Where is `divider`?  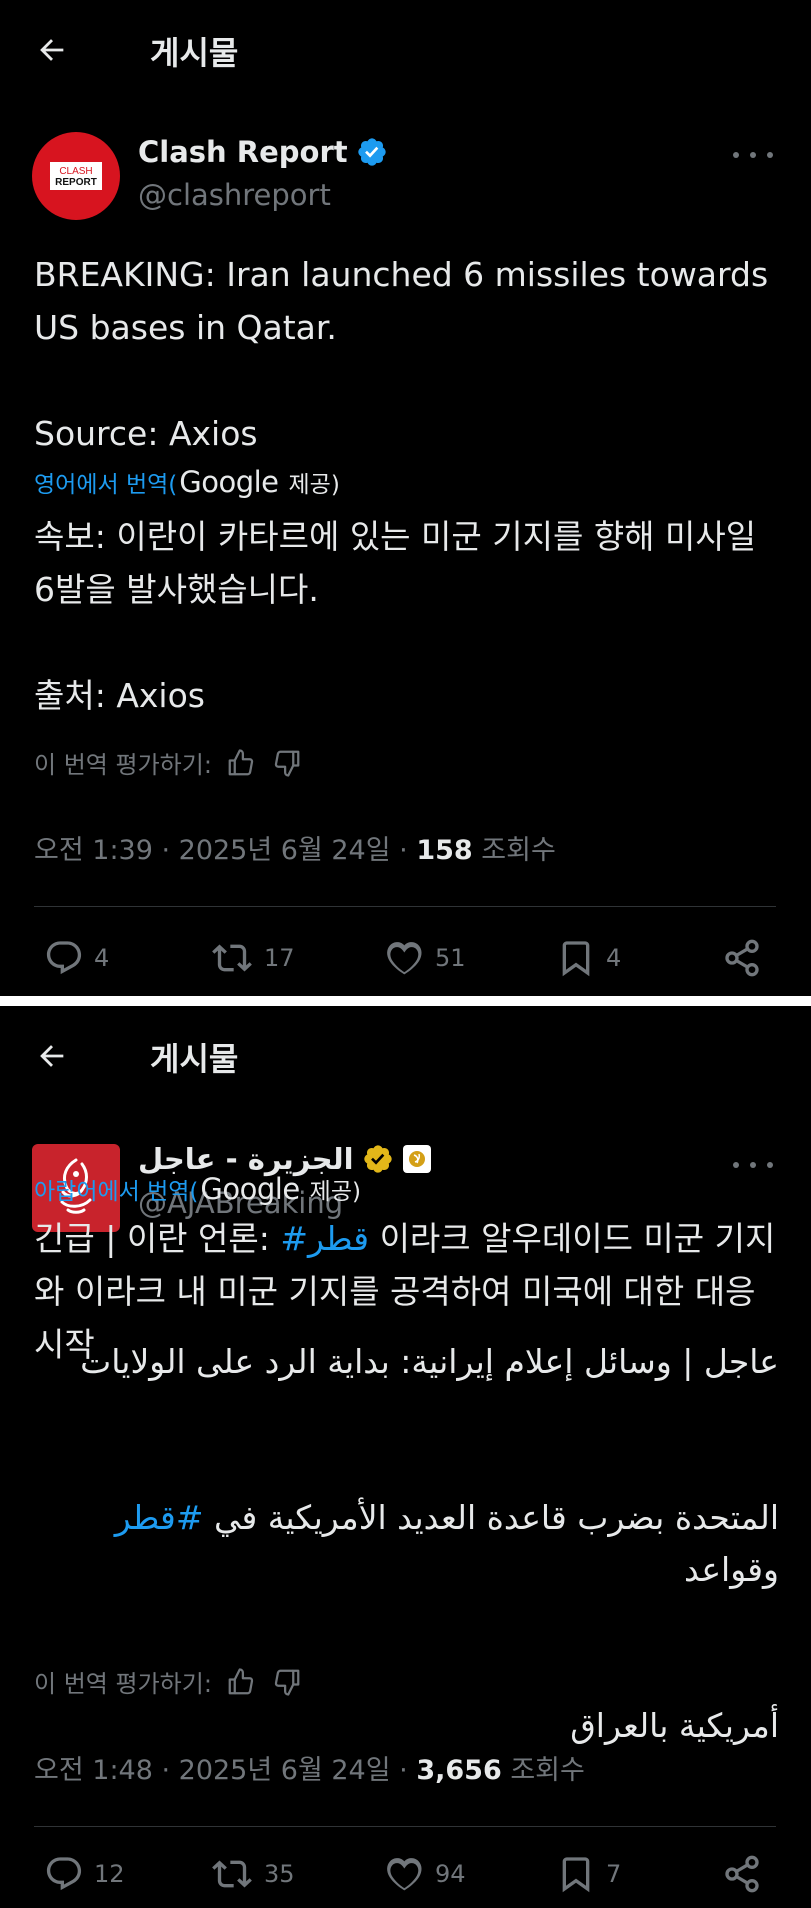 divider is located at coordinates (405, 906).